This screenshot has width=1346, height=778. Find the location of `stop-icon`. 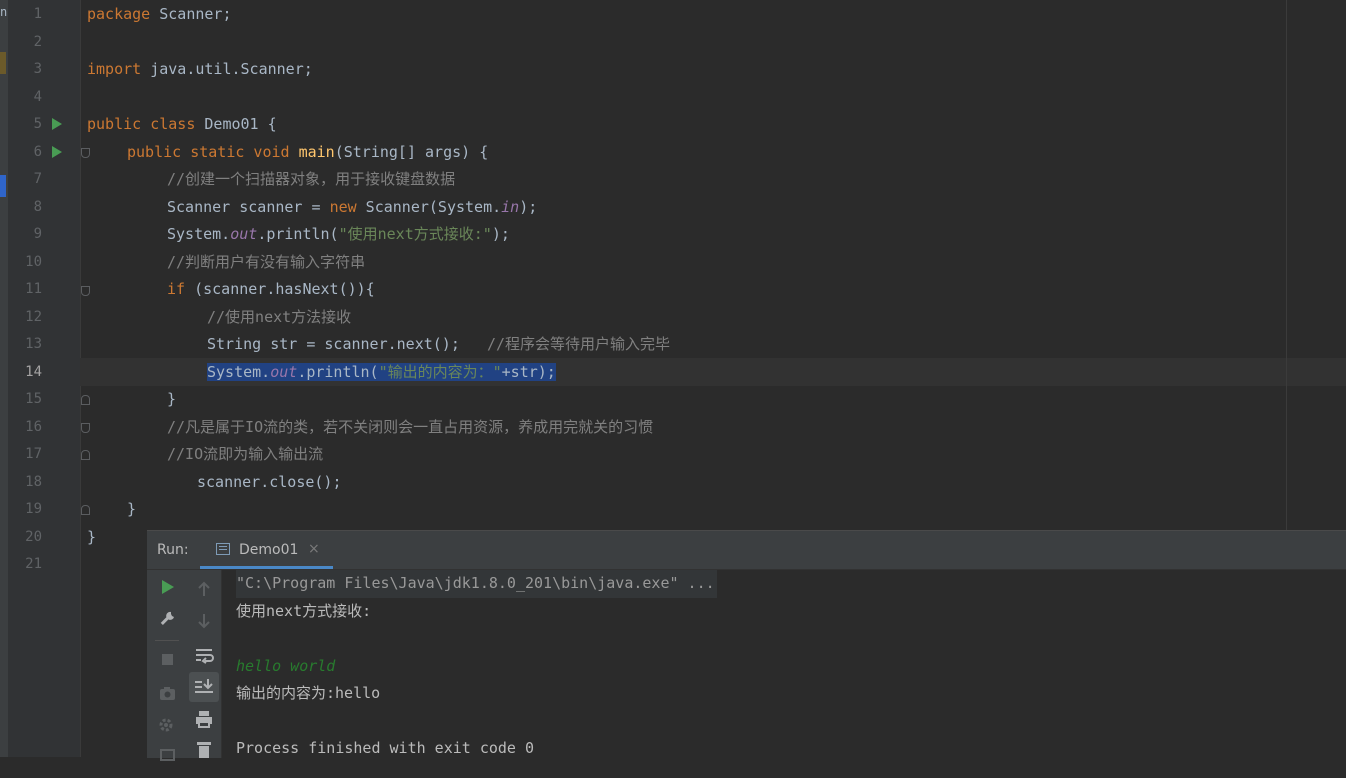

stop-icon is located at coordinates (167, 659).